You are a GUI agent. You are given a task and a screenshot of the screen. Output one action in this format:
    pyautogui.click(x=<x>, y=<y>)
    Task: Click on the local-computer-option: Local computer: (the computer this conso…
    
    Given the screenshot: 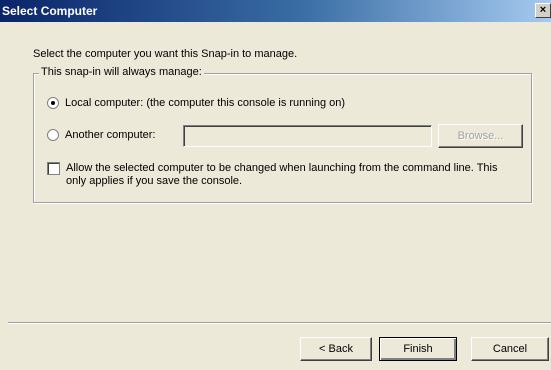 What is the action you would take?
    pyautogui.click(x=196, y=103)
    